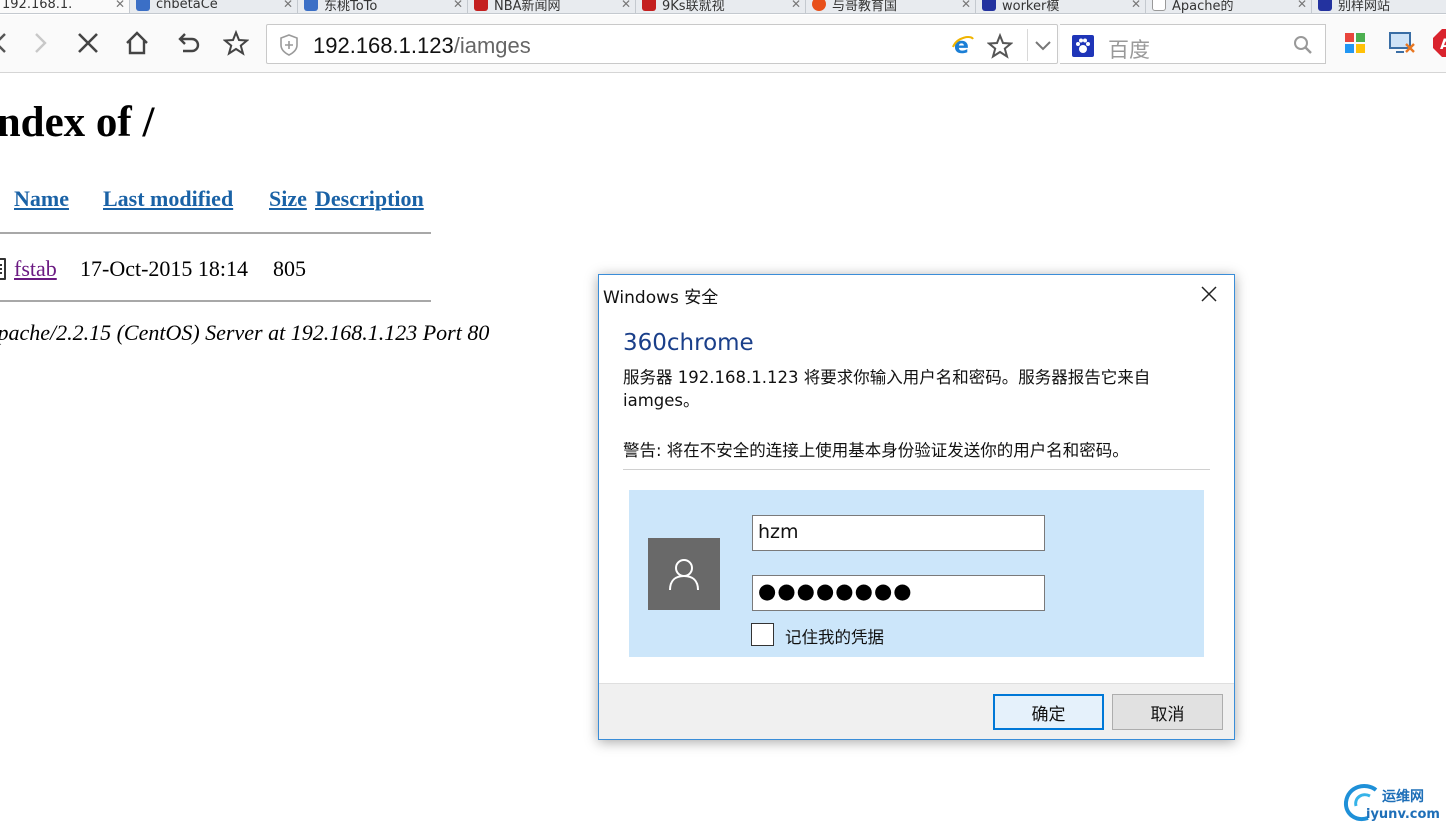 This screenshot has height=830, width=1446. Describe the element at coordinates (1031, 7) in the screenshot. I see `tab-title: worker模` at that location.